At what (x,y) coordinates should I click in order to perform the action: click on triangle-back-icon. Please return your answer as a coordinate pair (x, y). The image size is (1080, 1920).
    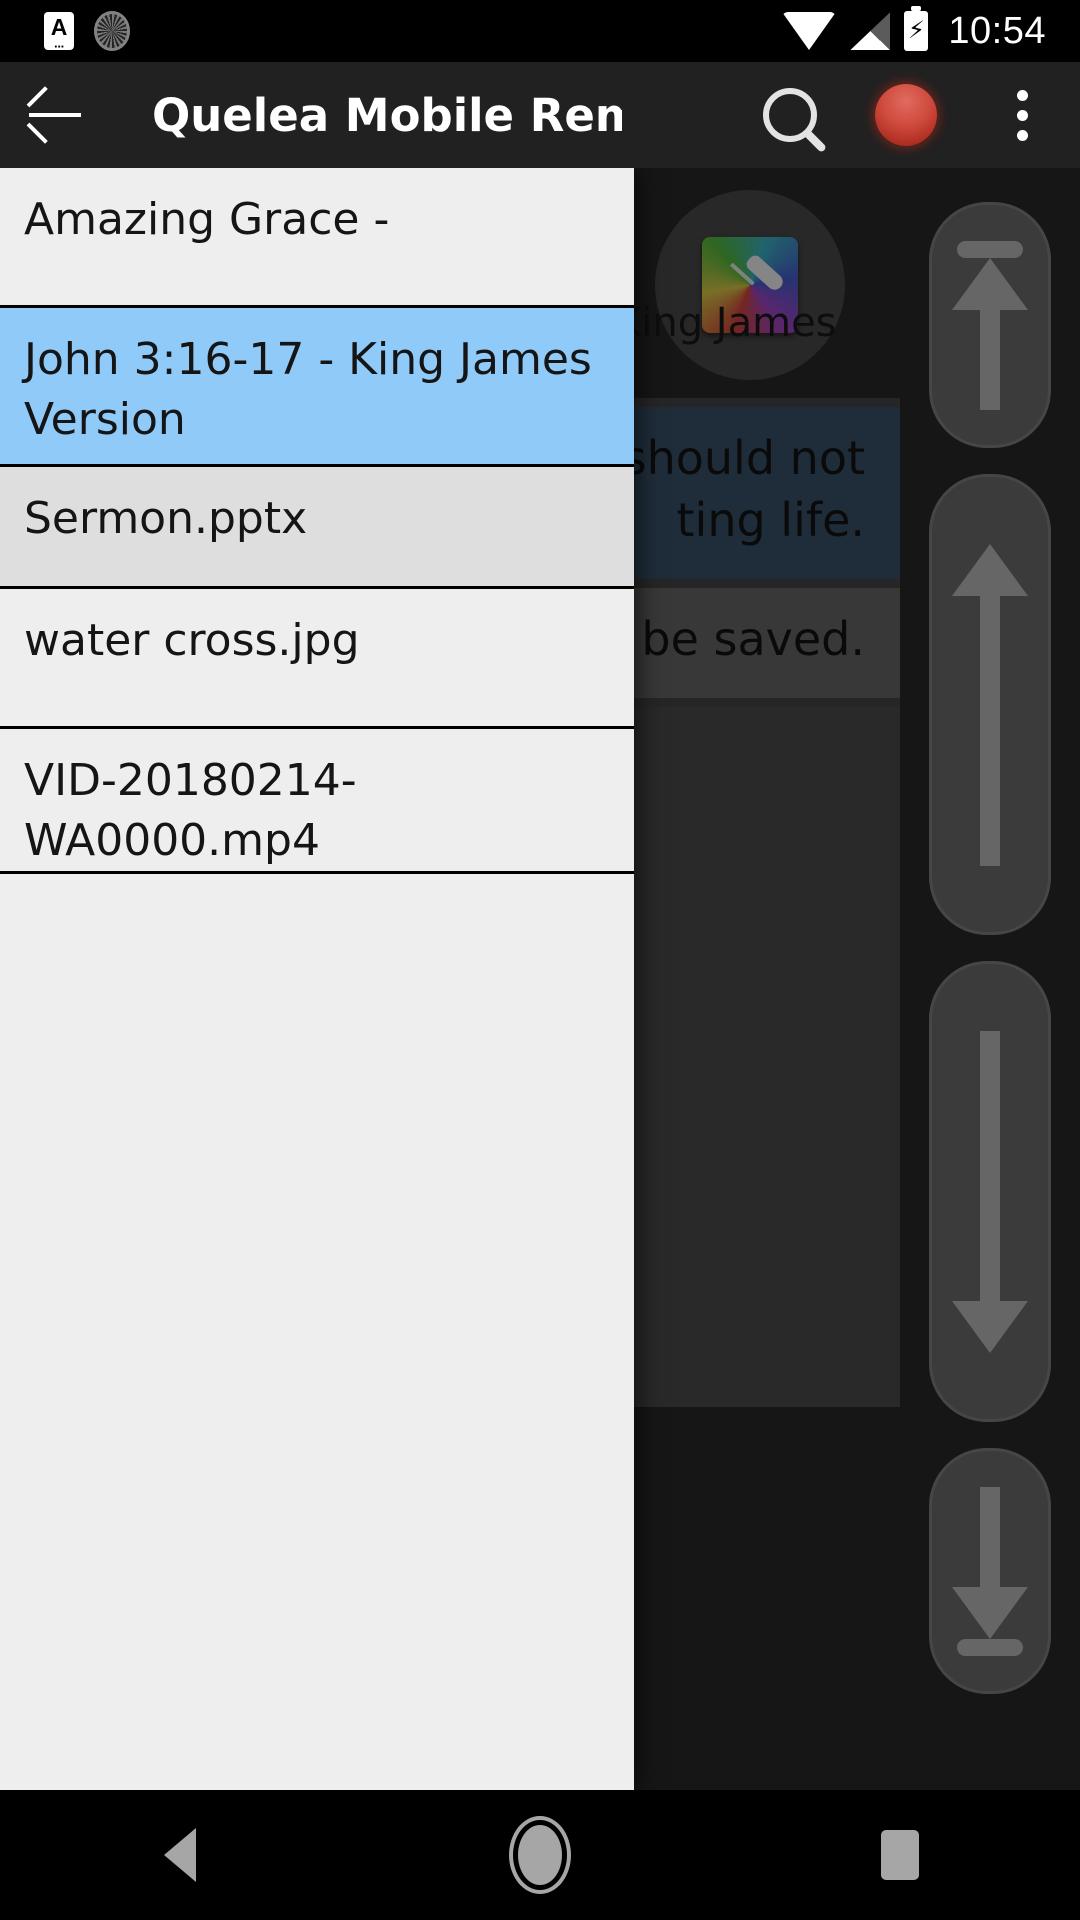
    Looking at the image, I should click on (180, 1855).